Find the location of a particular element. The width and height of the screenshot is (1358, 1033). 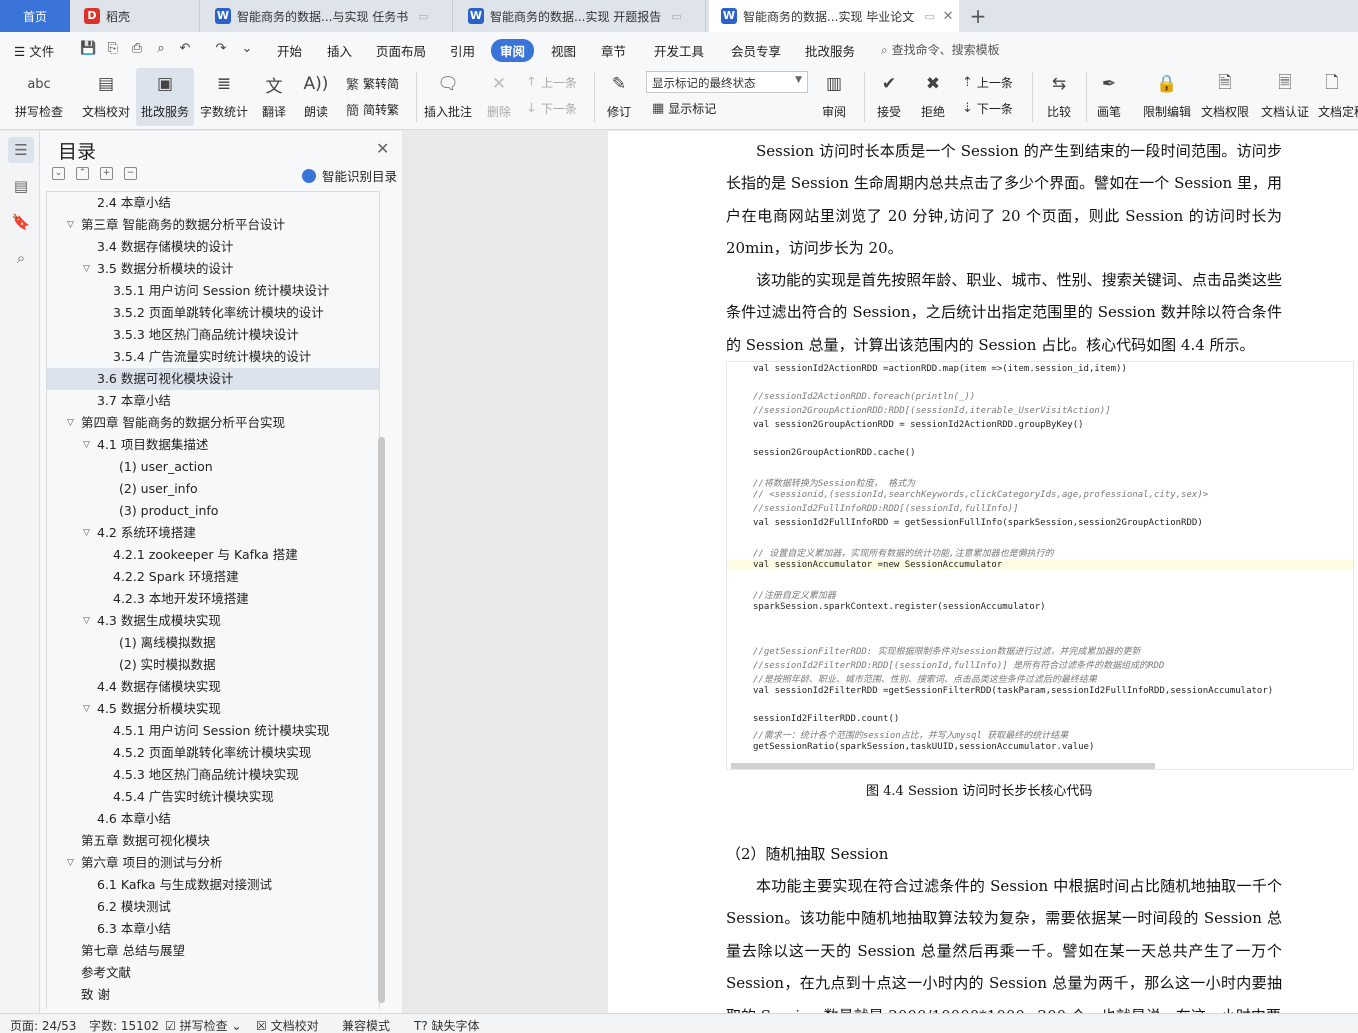

menu-page-layout: 页面布局 is located at coordinates (401, 50).